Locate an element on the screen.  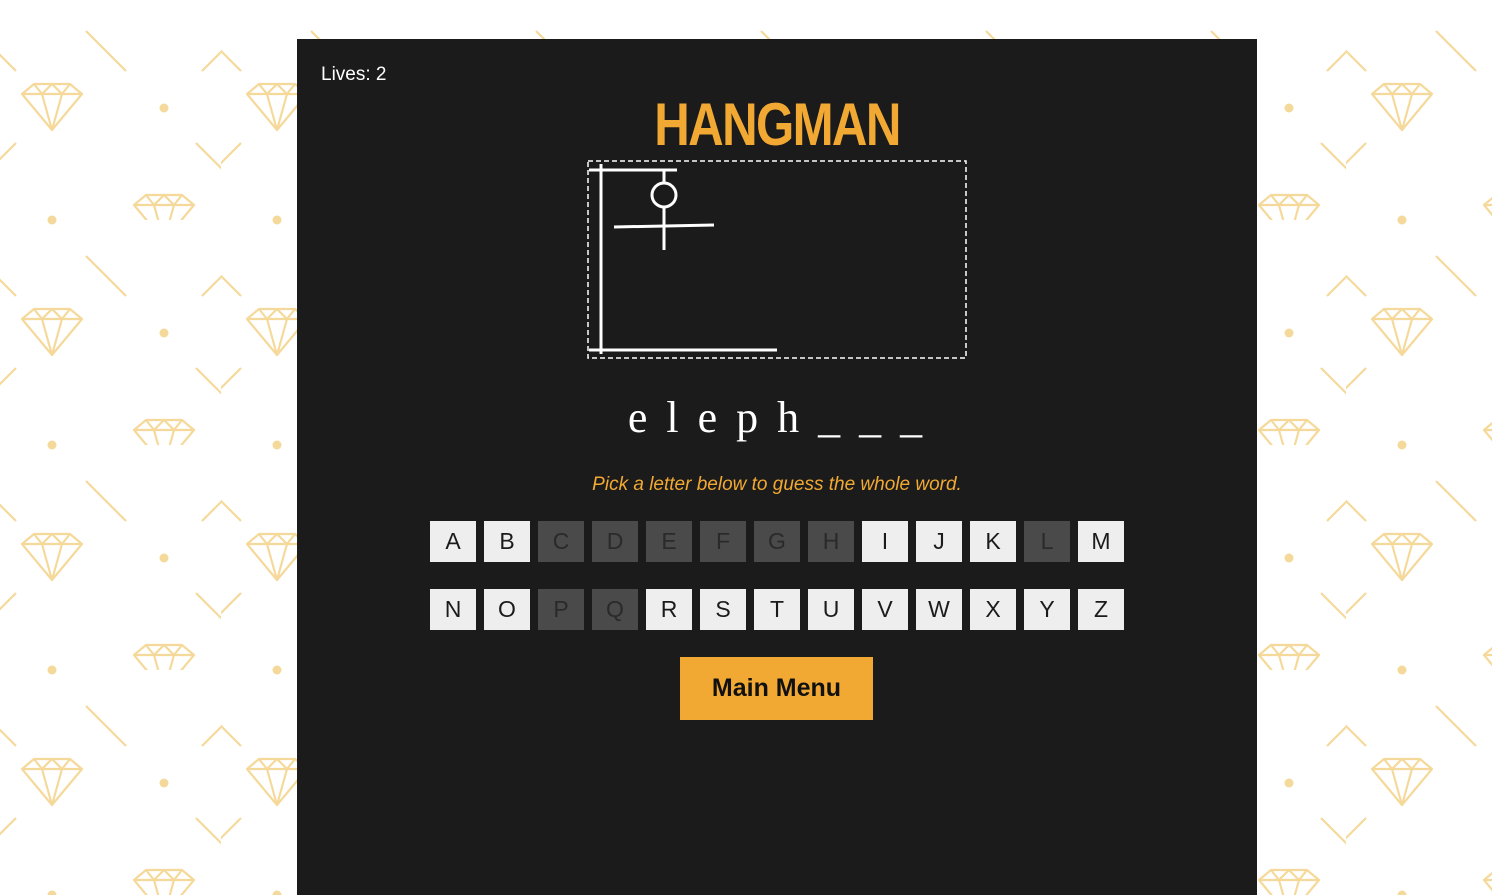
arms is located at coordinates (664, 226).